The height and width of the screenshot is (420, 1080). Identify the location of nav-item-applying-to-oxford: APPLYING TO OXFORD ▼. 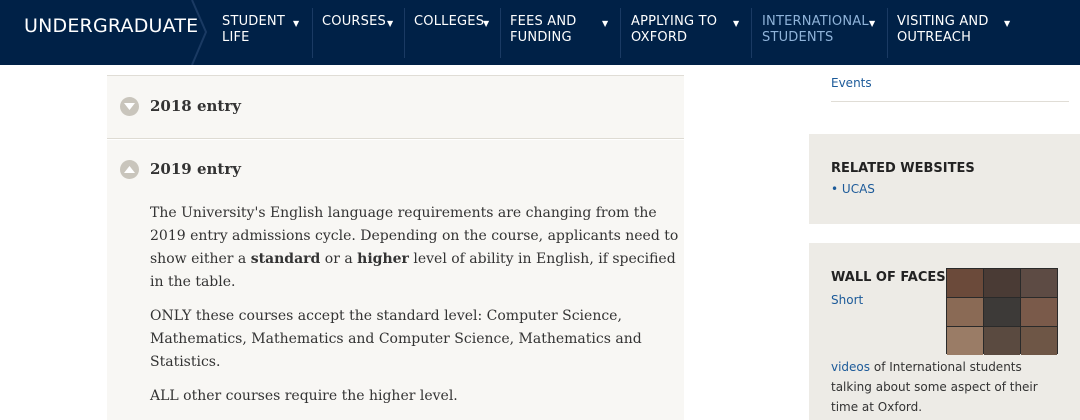
(685, 30).